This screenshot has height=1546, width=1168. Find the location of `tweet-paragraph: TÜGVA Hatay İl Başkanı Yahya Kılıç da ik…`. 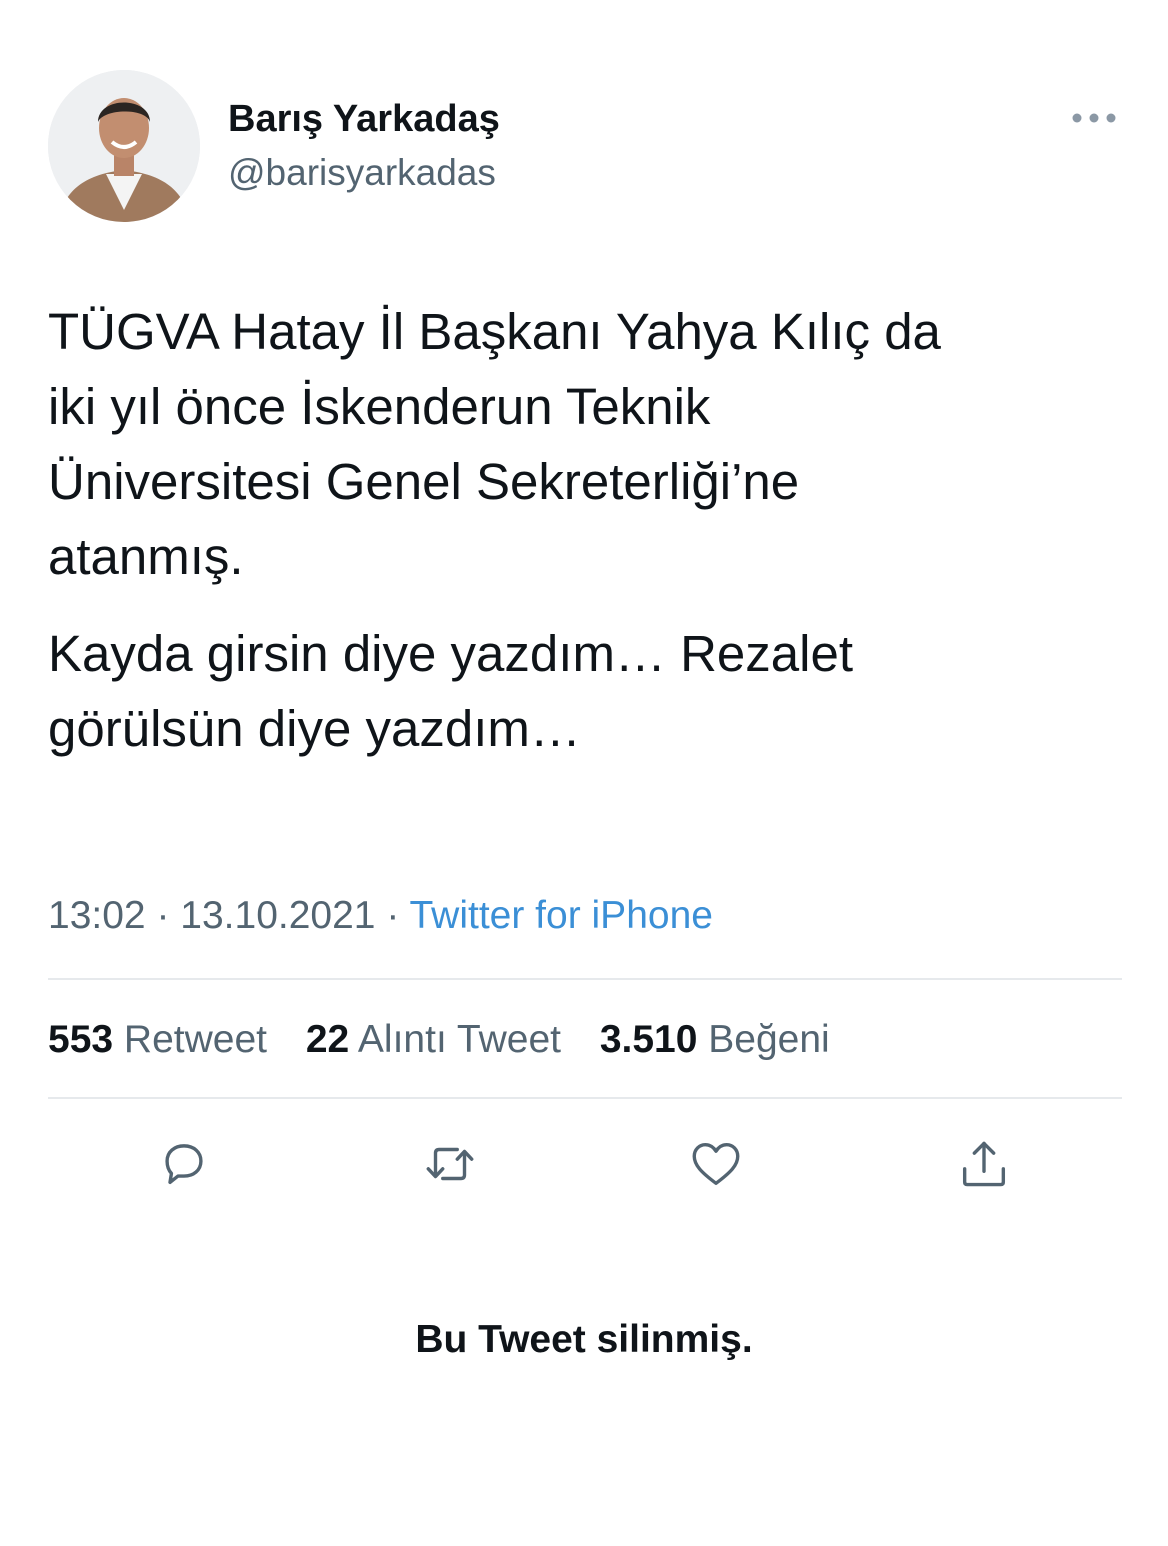

tweet-paragraph: TÜGVA Hatay İl Başkanı Yahya Kılıç da ik… is located at coordinates (494, 444).